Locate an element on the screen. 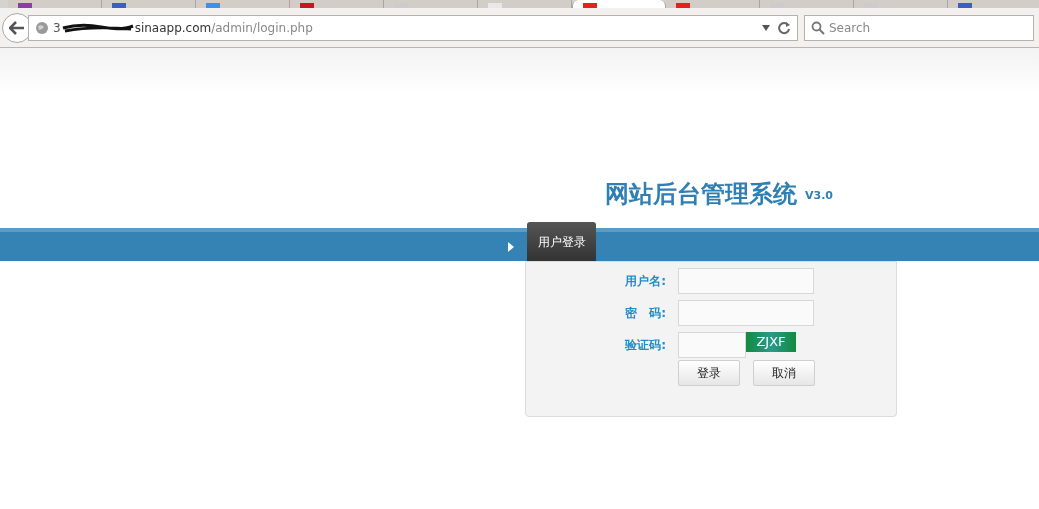 This screenshot has height=509, width=1039. back-arrow-icon is located at coordinates (17, 27).